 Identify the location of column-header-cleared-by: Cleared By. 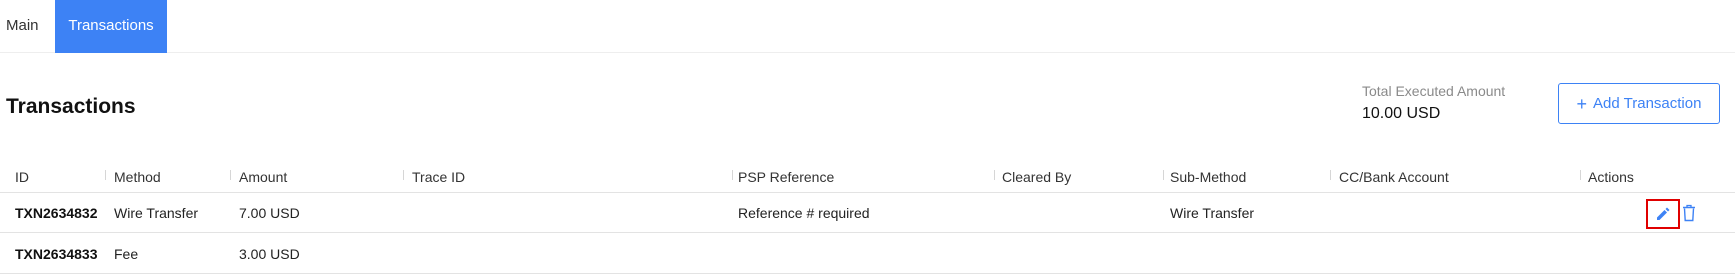
(1036, 177).